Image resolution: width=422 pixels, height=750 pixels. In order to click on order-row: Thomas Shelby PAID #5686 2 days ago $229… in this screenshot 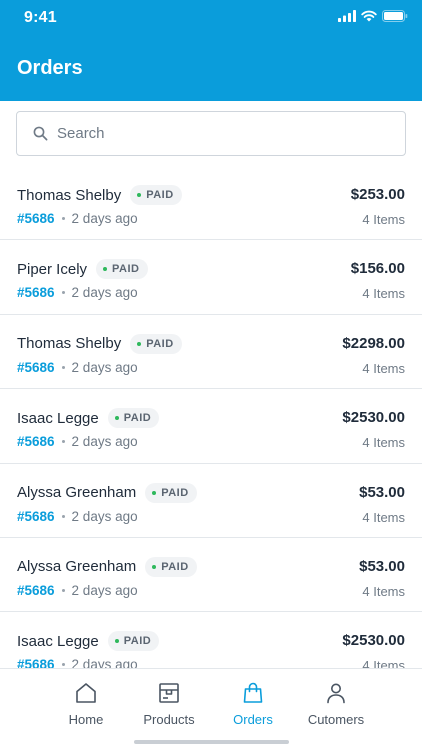, I will do `click(211, 352)`.